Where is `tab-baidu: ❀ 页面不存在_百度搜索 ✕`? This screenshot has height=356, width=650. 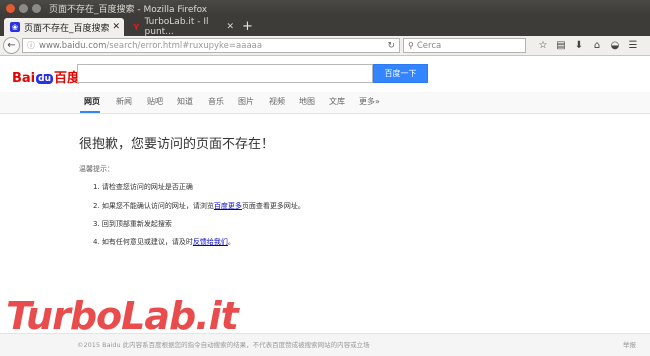
tab-baidu: ❀ 页面不存在_百度搜索 ✕ is located at coordinates (64, 27).